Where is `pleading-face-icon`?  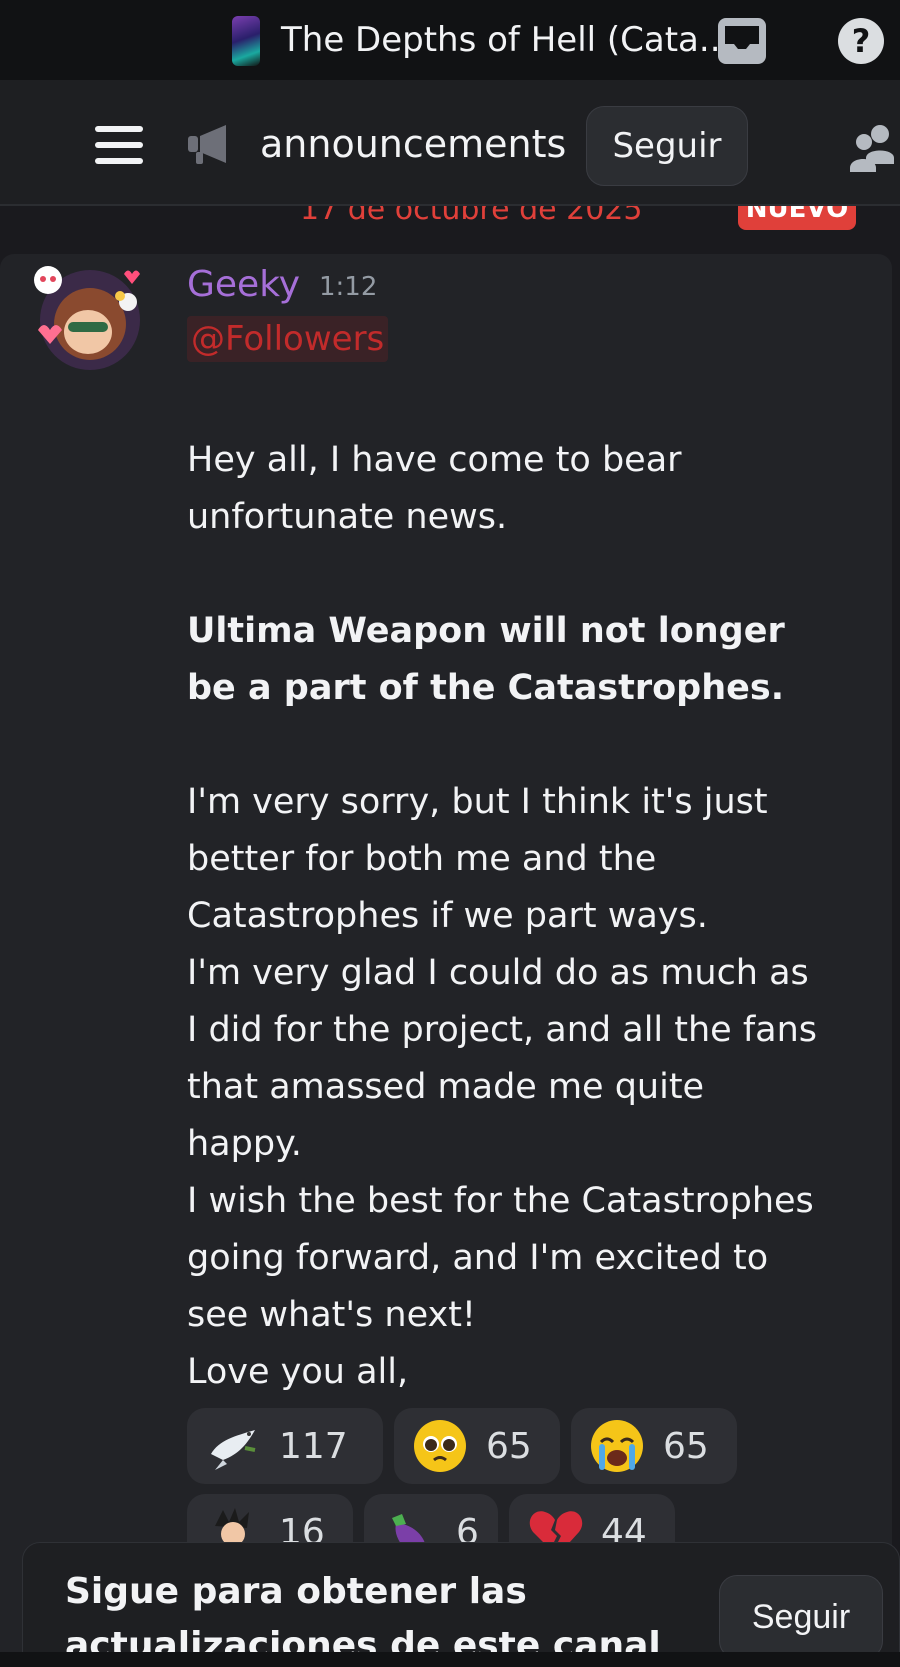
pleading-face-icon is located at coordinates (440, 1446).